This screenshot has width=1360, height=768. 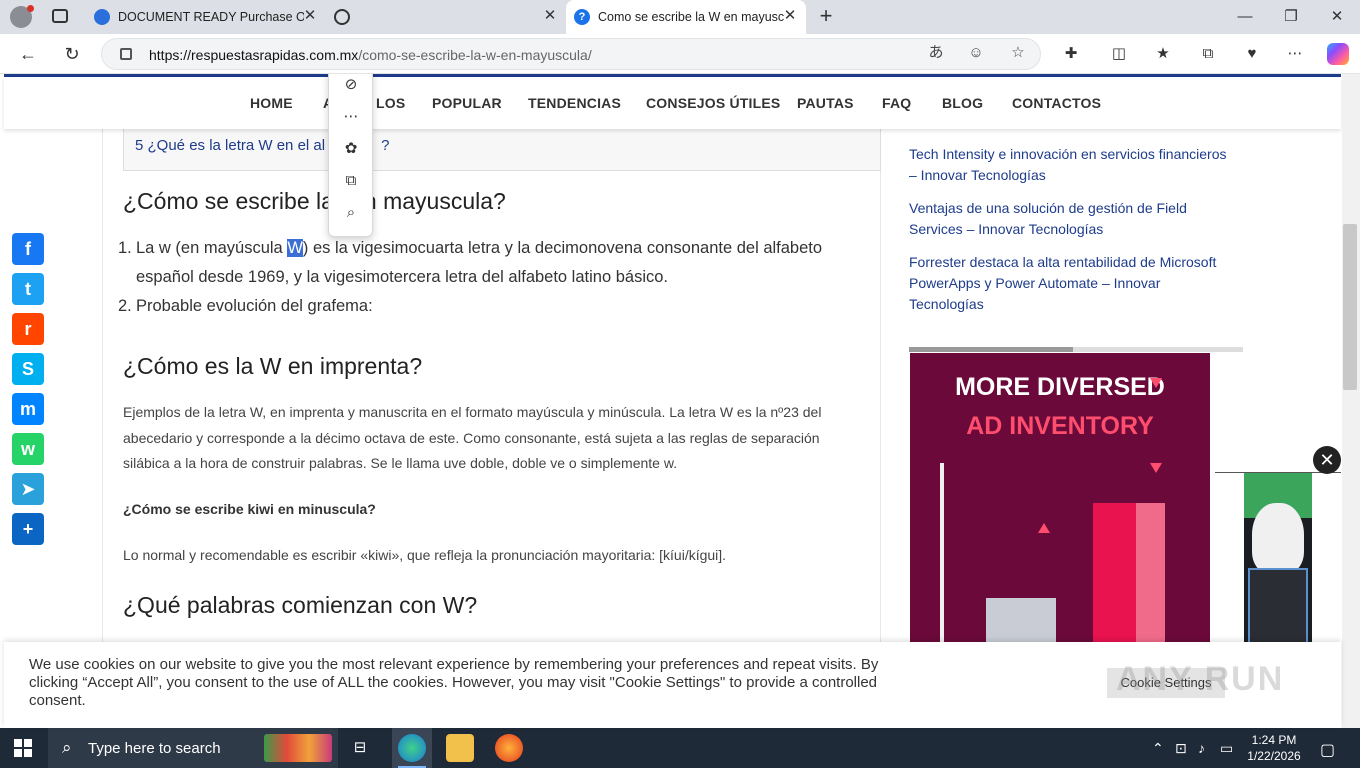 I want to click on network-icon: ⊡, so click(x=1181, y=748).